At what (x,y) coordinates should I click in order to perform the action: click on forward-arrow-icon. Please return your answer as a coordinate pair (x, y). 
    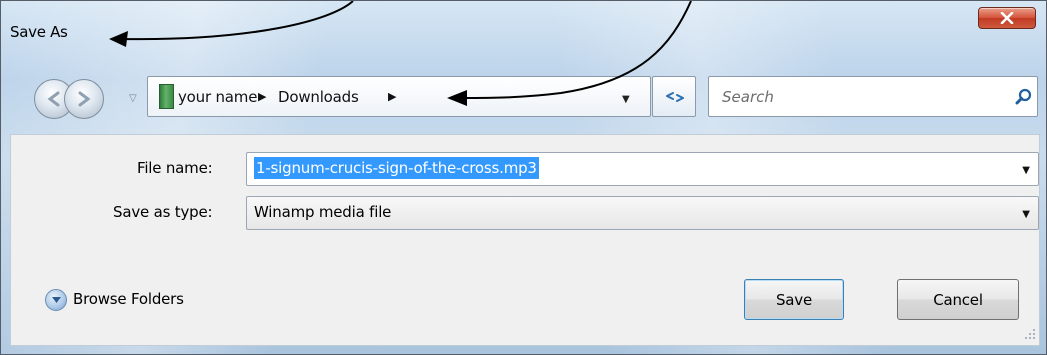
    Looking at the image, I should click on (84, 99).